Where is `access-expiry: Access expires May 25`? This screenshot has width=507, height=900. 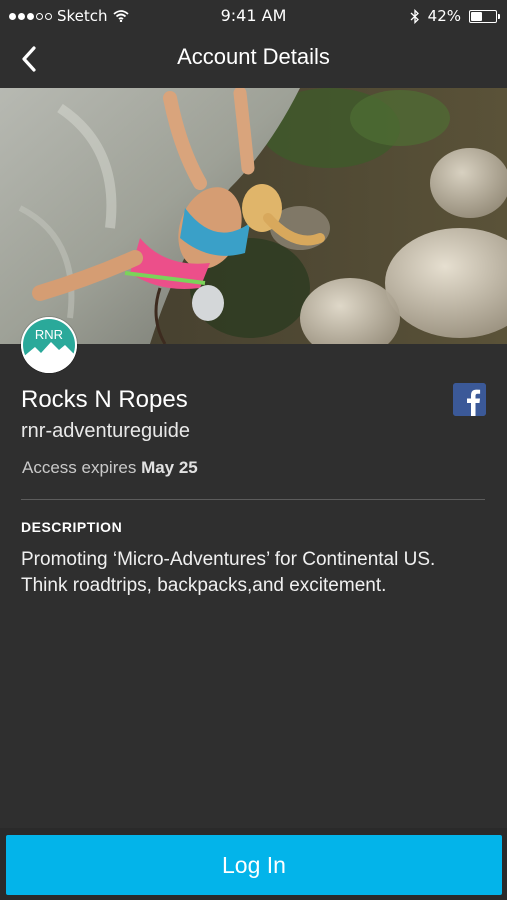
access-expiry: Access expires May 25 is located at coordinates (110, 468).